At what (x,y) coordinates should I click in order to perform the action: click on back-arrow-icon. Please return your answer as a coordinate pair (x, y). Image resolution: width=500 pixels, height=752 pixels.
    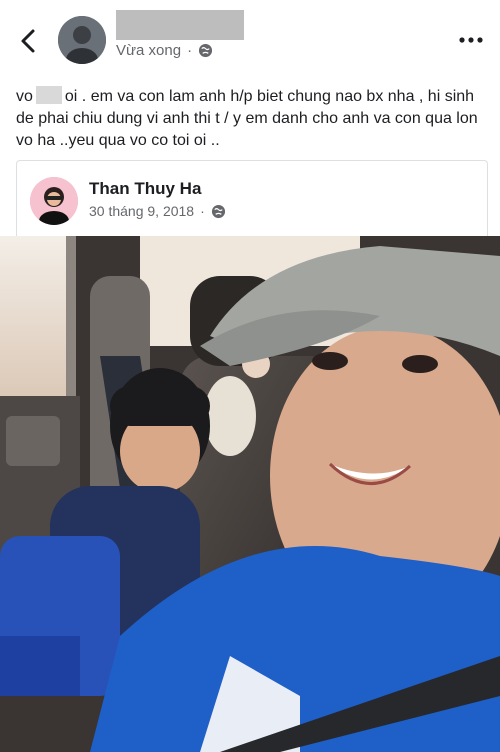
    Looking at the image, I should click on (29, 41).